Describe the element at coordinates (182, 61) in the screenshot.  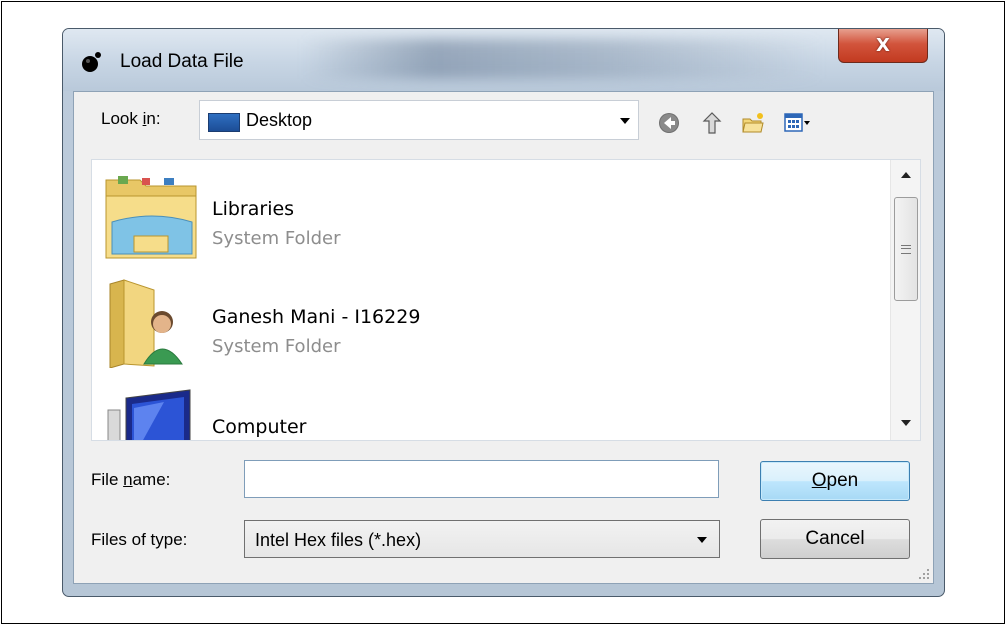
I see `dialog-title: Load Data File` at that location.